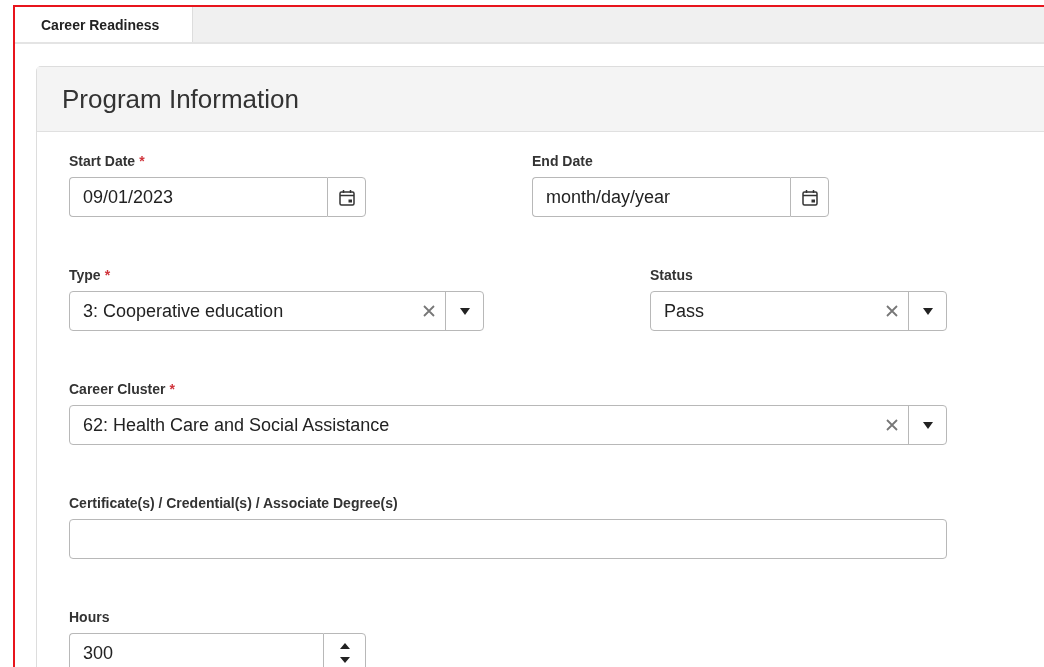 This screenshot has height=667, width=1044. Describe the element at coordinates (798, 311) in the screenshot. I see `select-field: Pass` at that location.